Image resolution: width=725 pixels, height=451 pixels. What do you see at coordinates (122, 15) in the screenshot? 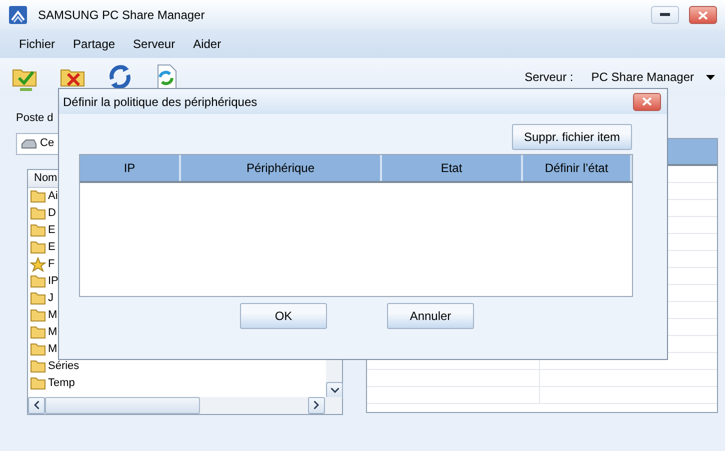
I see `window-title: SAMSUNG PC Share Manager` at bounding box center [122, 15].